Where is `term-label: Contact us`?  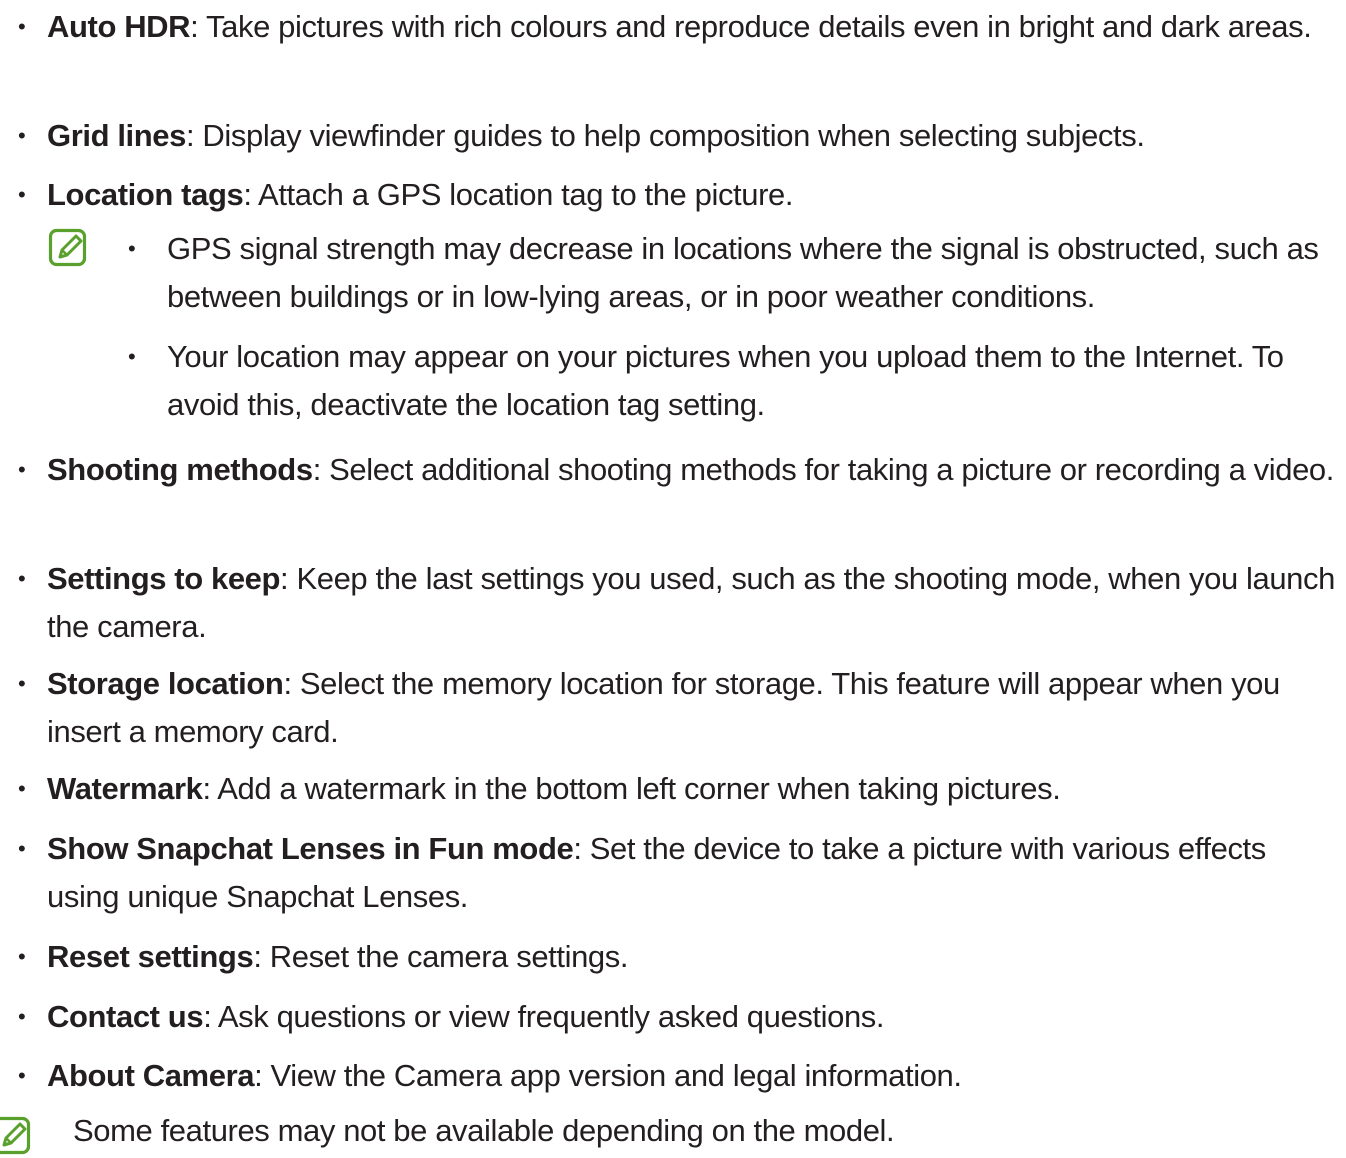 term-label: Contact us is located at coordinates (125, 1016).